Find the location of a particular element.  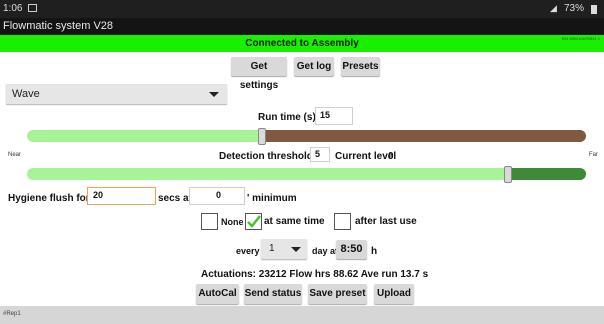

same-time-checkbox is located at coordinates (253, 221).